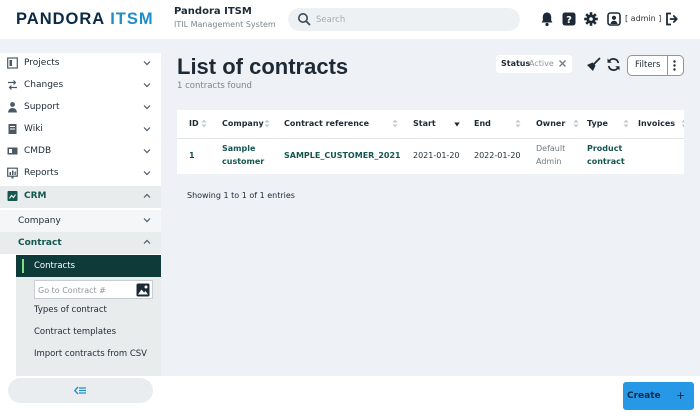 This screenshot has width=700, height=416. Describe the element at coordinates (80, 130) in the screenshot. I see `sidebar-item-wiki: Wiki` at that location.